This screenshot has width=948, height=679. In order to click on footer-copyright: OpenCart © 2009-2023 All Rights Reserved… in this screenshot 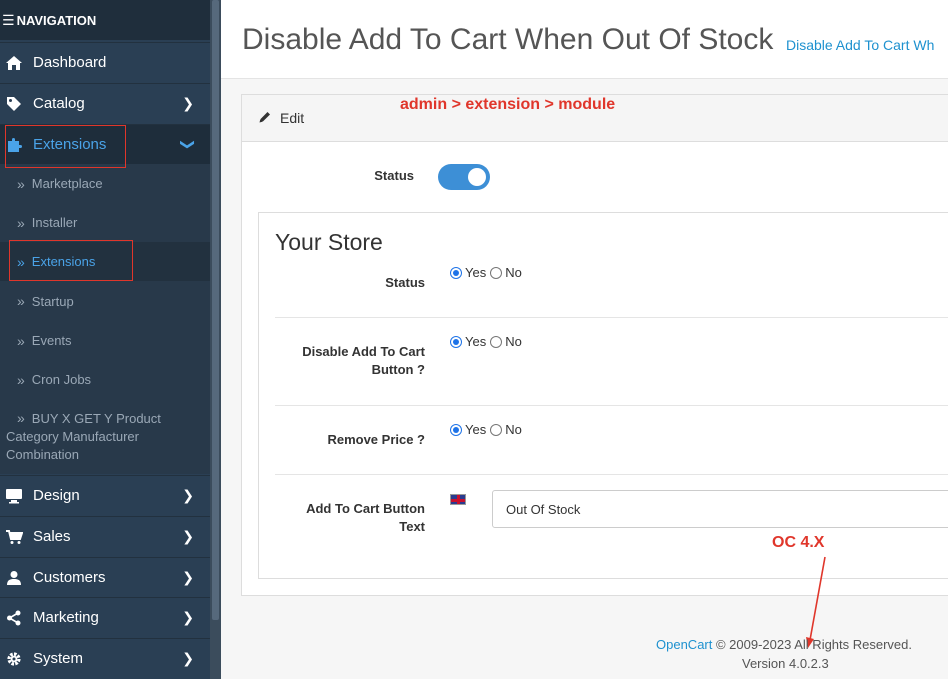, I will do `click(784, 644)`.